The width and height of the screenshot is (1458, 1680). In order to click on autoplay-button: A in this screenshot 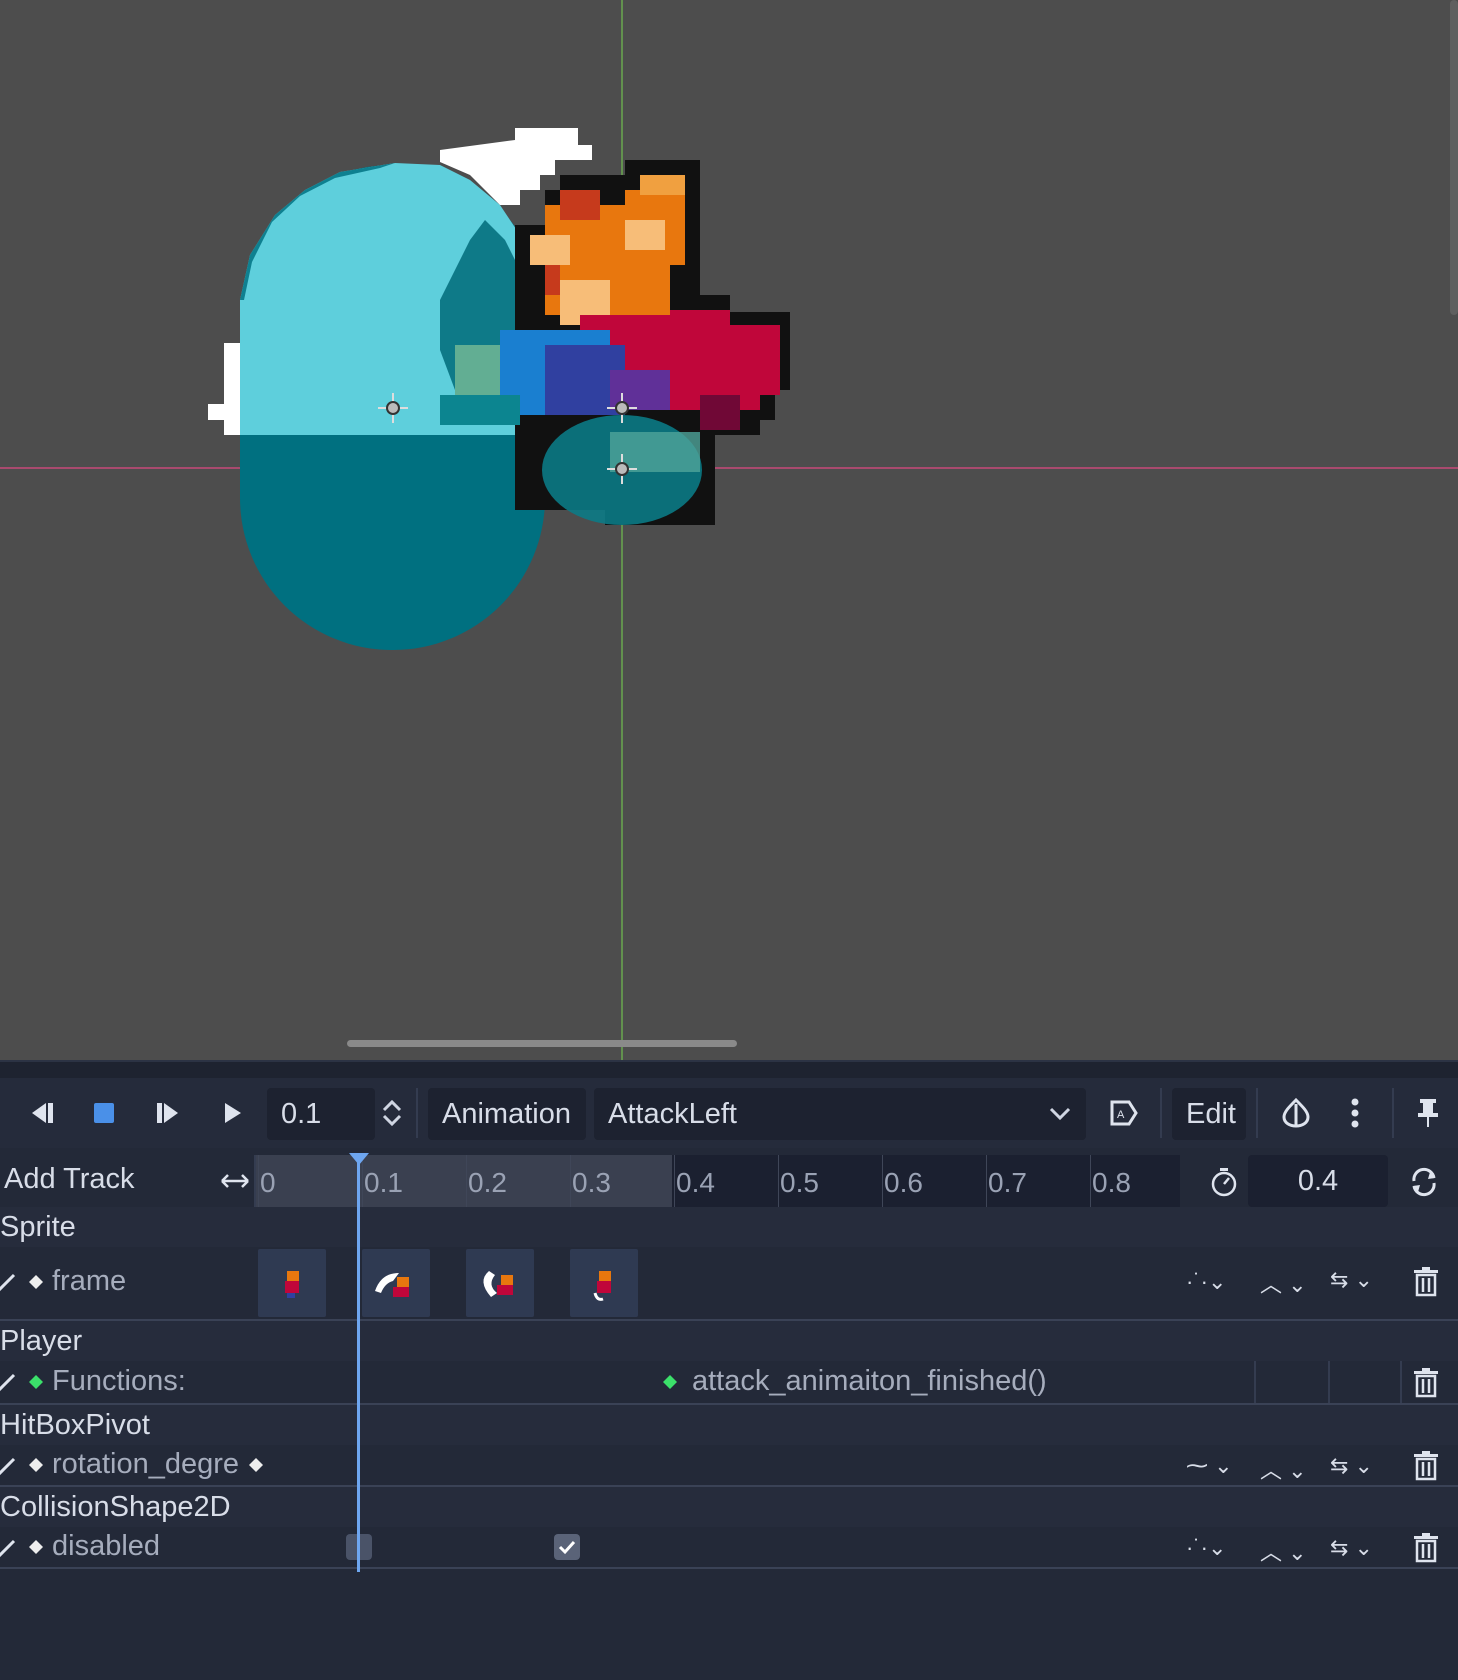, I will do `click(1124, 1113)`.